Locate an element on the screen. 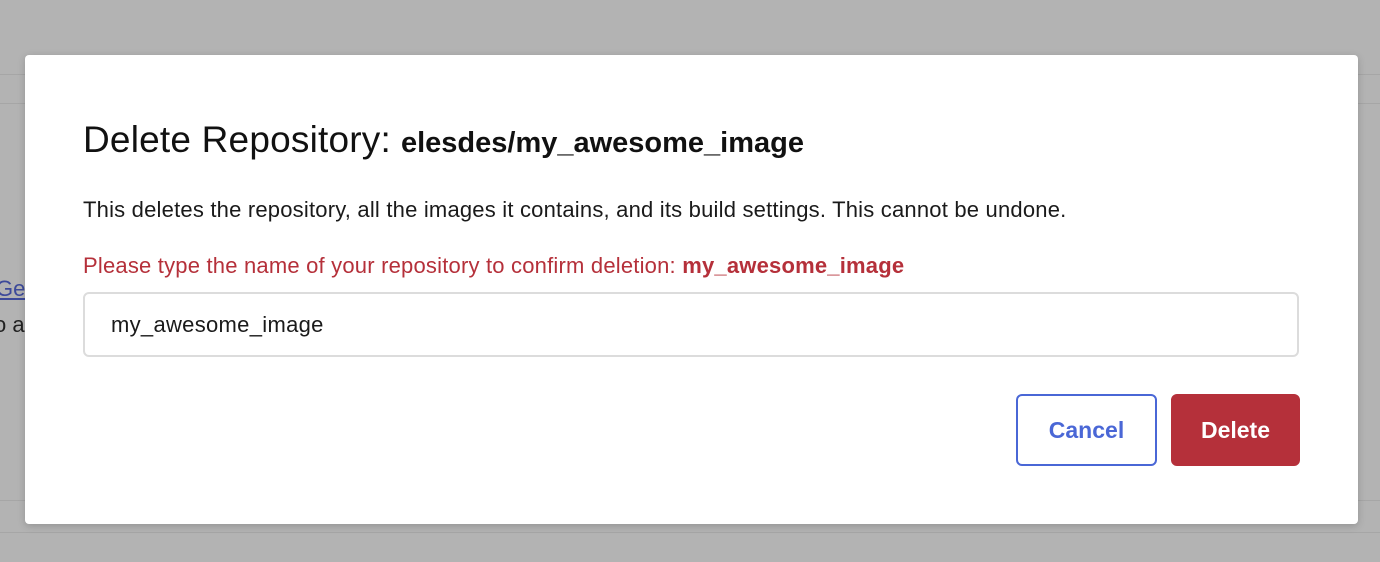  background-divider is located at coordinates (690, 532).